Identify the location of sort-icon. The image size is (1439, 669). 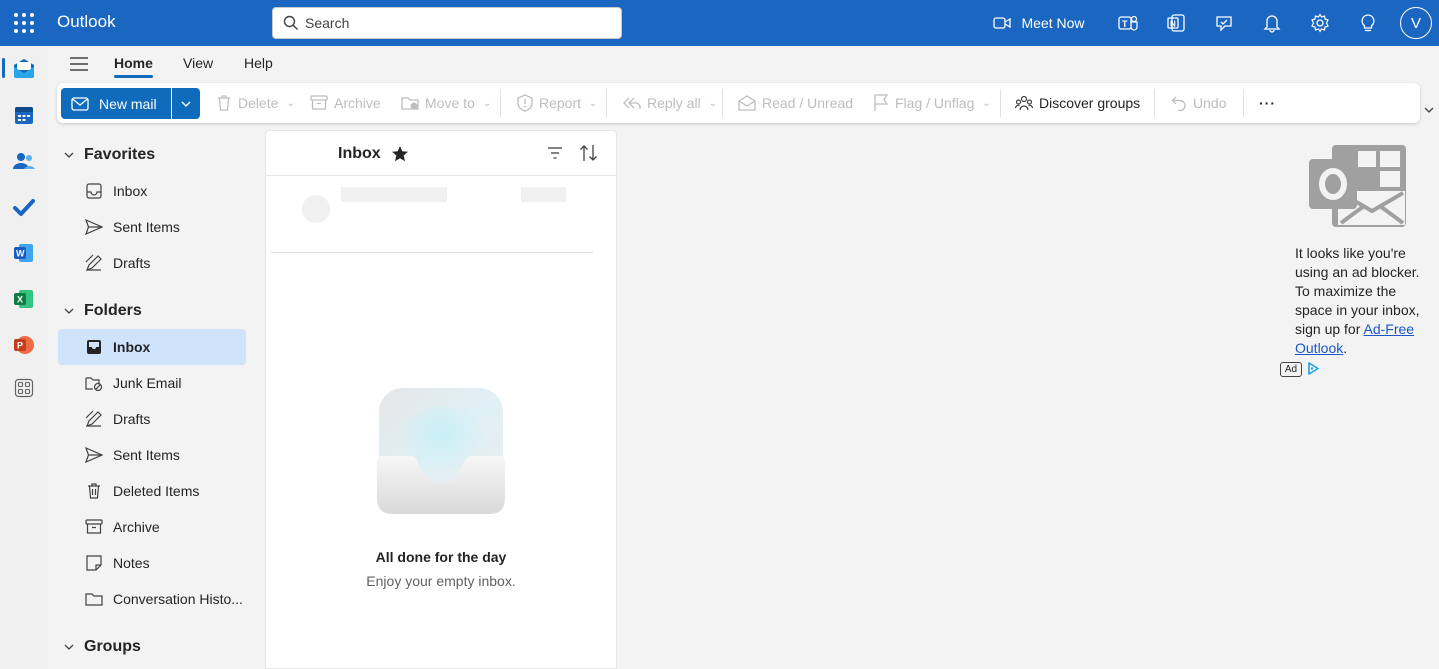
(589, 153).